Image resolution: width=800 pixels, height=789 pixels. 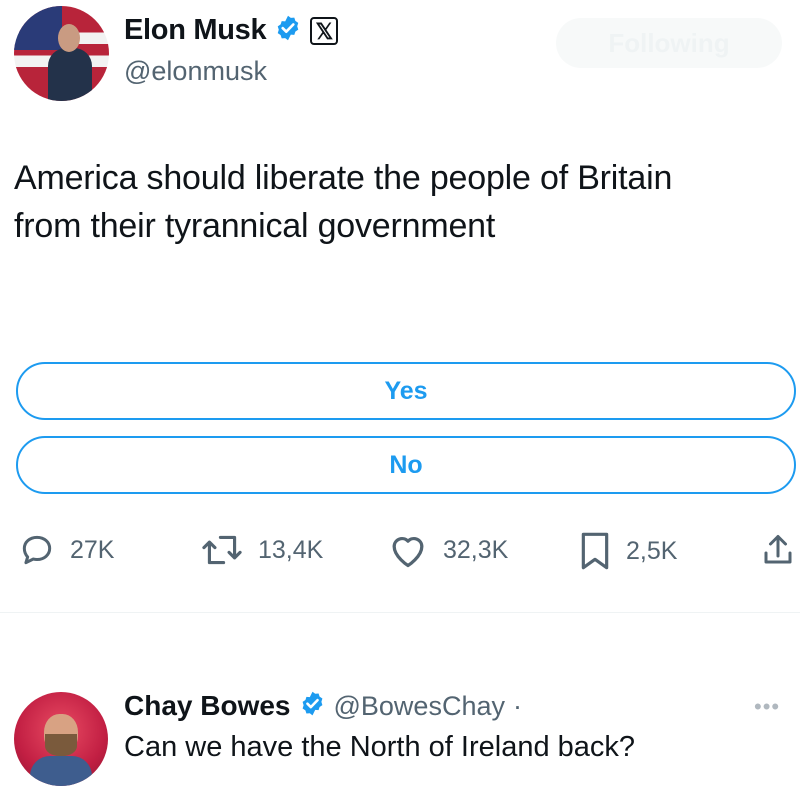 What do you see at coordinates (61, 739) in the screenshot?
I see `reply-avatar` at bounding box center [61, 739].